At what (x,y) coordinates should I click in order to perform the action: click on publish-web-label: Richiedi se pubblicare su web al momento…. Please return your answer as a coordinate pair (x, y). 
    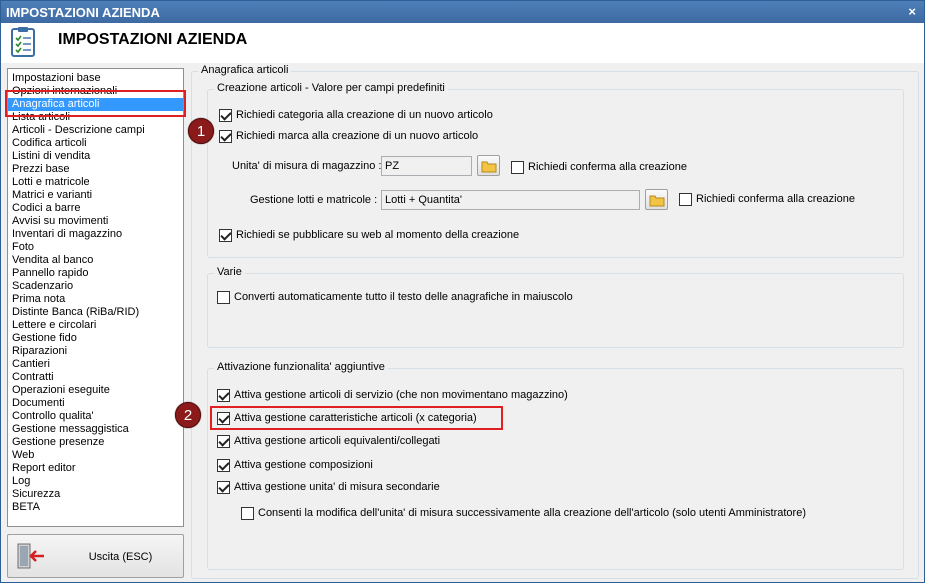
    Looking at the image, I should click on (378, 235).